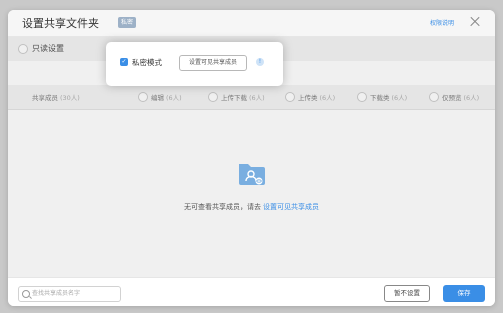 The image size is (503, 313). What do you see at coordinates (213, 63) in the screenshot?
I see `set-visible-members-button: 设置可见共享成员` at bounding box center [213, 63].